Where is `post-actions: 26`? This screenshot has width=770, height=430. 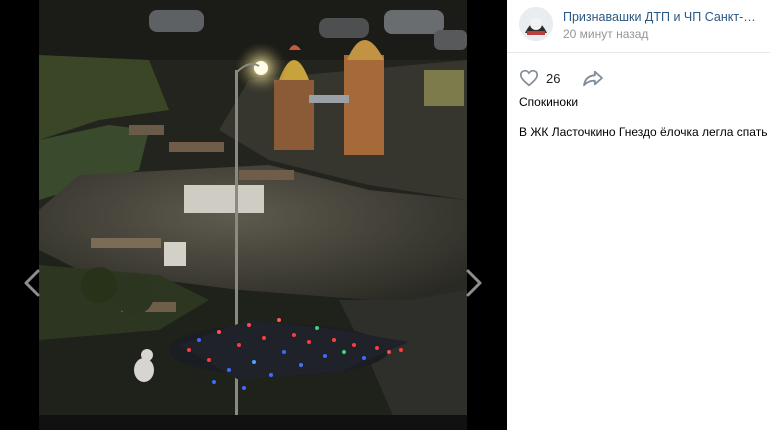
post-actions: 26 is located at coordinates (561, 78).